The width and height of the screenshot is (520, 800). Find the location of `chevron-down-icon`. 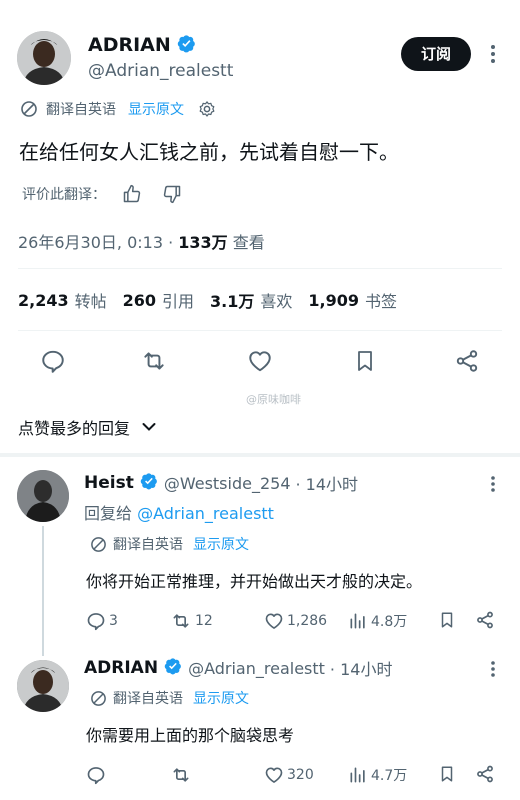

chevron-down-icon is located at coordinates (149, 427).